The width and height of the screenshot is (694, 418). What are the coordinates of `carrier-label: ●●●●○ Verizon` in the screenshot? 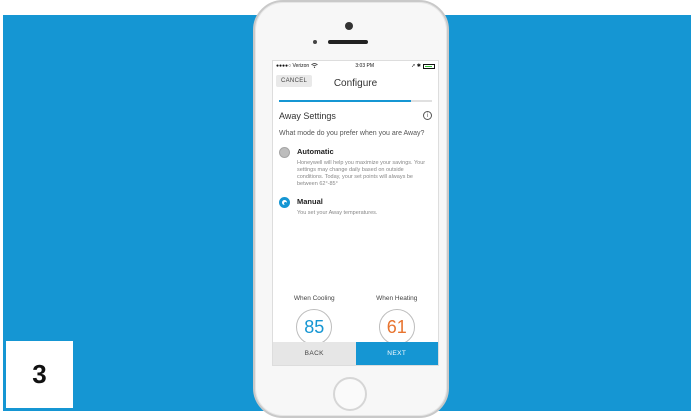 It's located at (293, 66).